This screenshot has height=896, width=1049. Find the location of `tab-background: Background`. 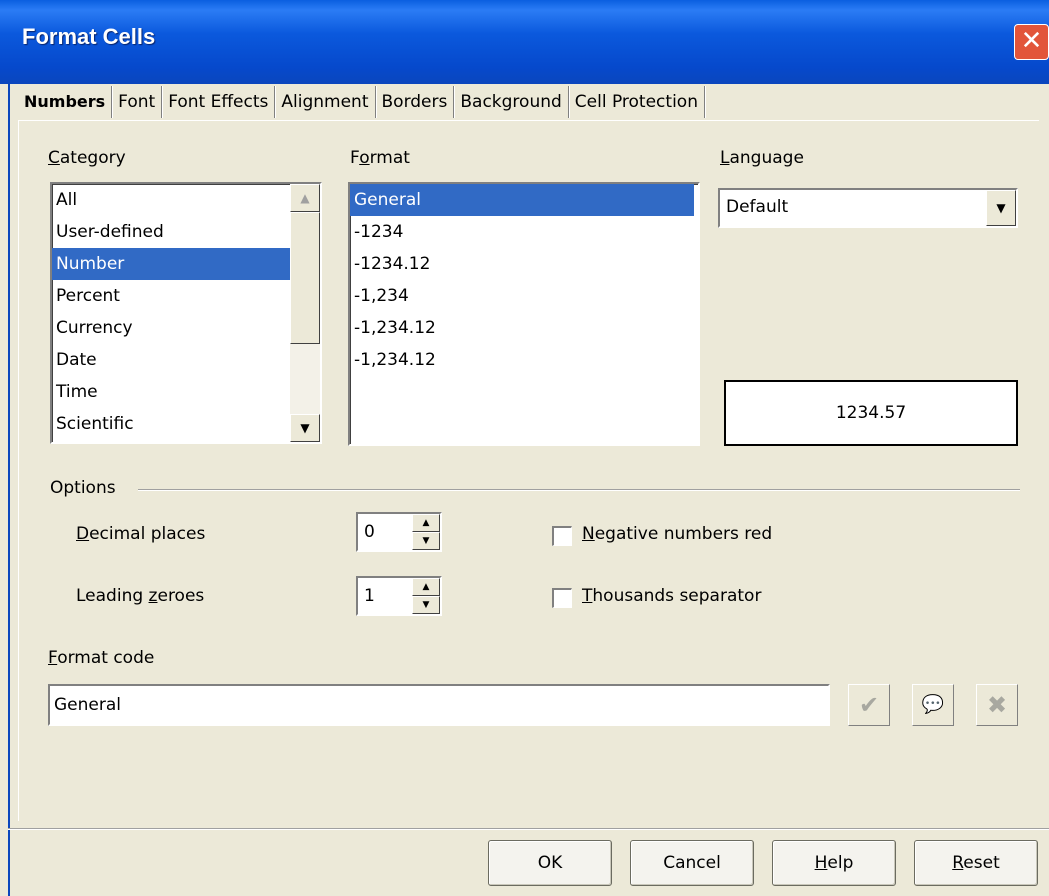

tab-background: Background is located at coordinates (511, 102).